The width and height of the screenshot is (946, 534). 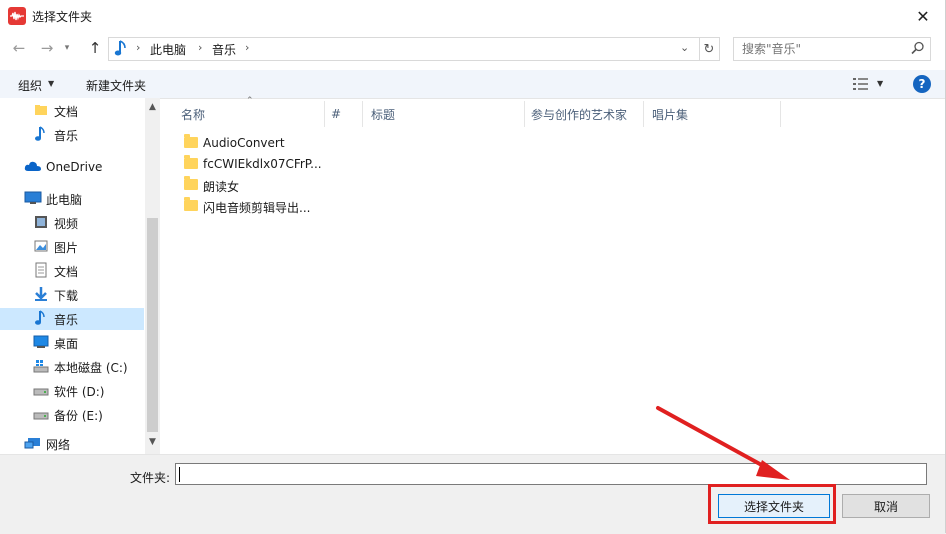 What do you see at coordinates (551, 474) in the screenshot?
I see `folder-name-input` at bounding box center [551, 474].